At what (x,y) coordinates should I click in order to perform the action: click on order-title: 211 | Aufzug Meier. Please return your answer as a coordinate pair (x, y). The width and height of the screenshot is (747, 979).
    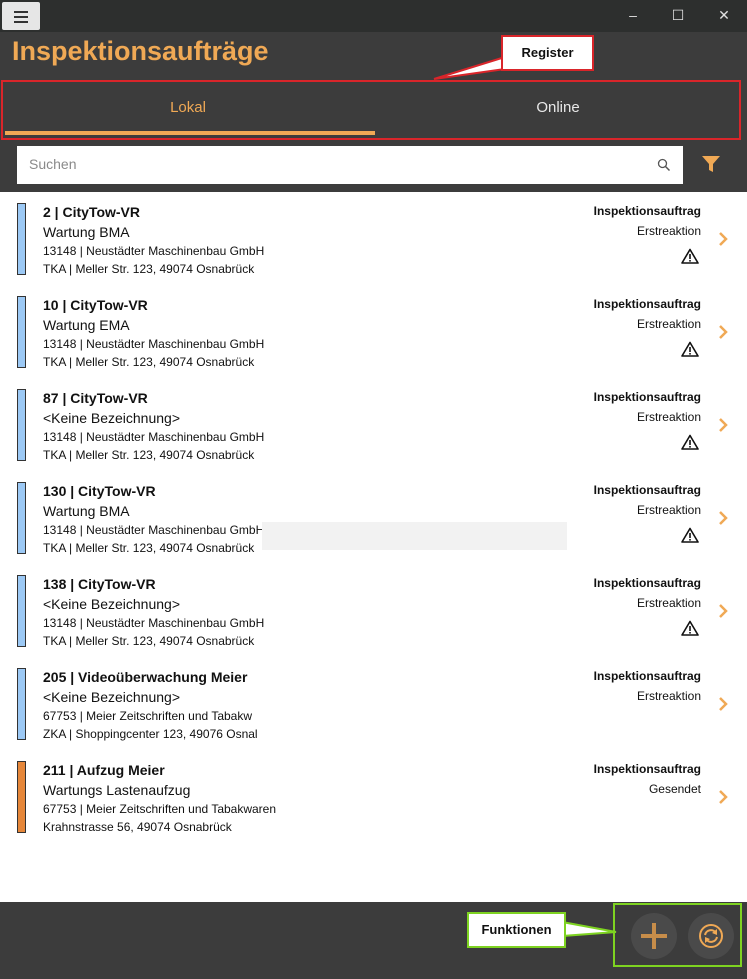
    Looking at the image, I should click on (104, 770).